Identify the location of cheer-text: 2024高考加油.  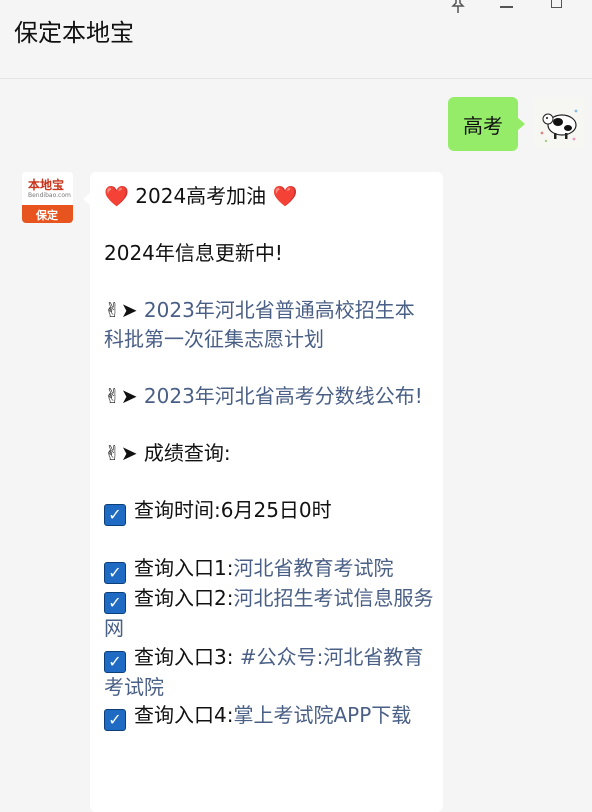
(201, 196).